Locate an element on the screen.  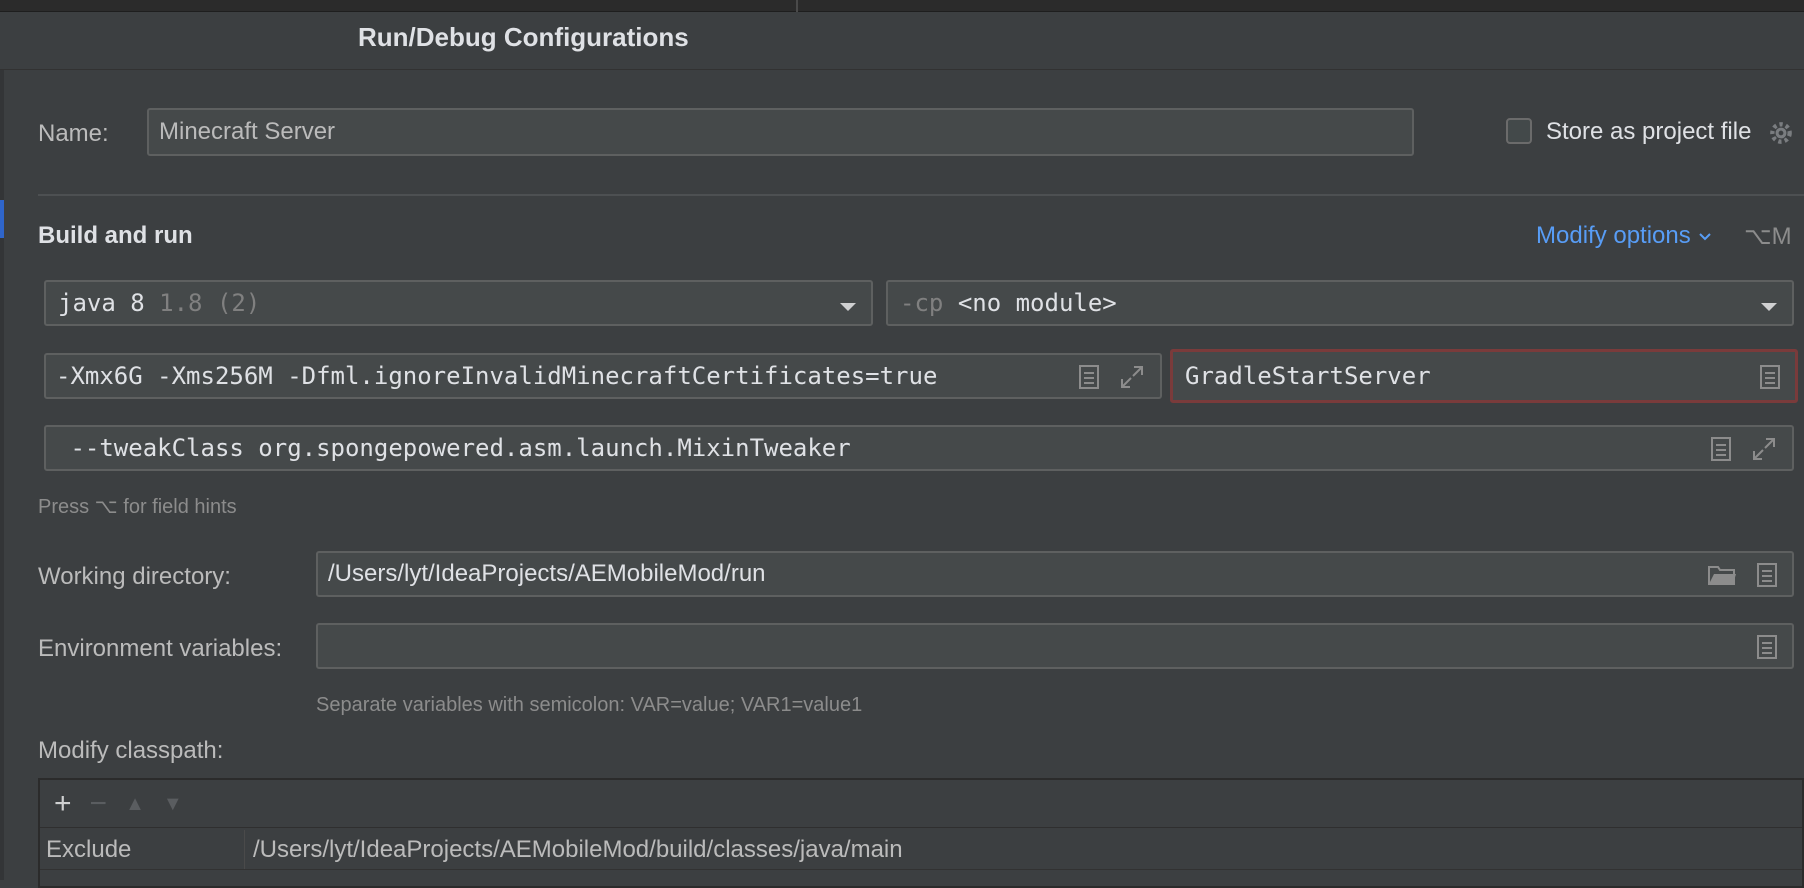
working-directory-label: Working directory: is located at coordinates (134, 576).